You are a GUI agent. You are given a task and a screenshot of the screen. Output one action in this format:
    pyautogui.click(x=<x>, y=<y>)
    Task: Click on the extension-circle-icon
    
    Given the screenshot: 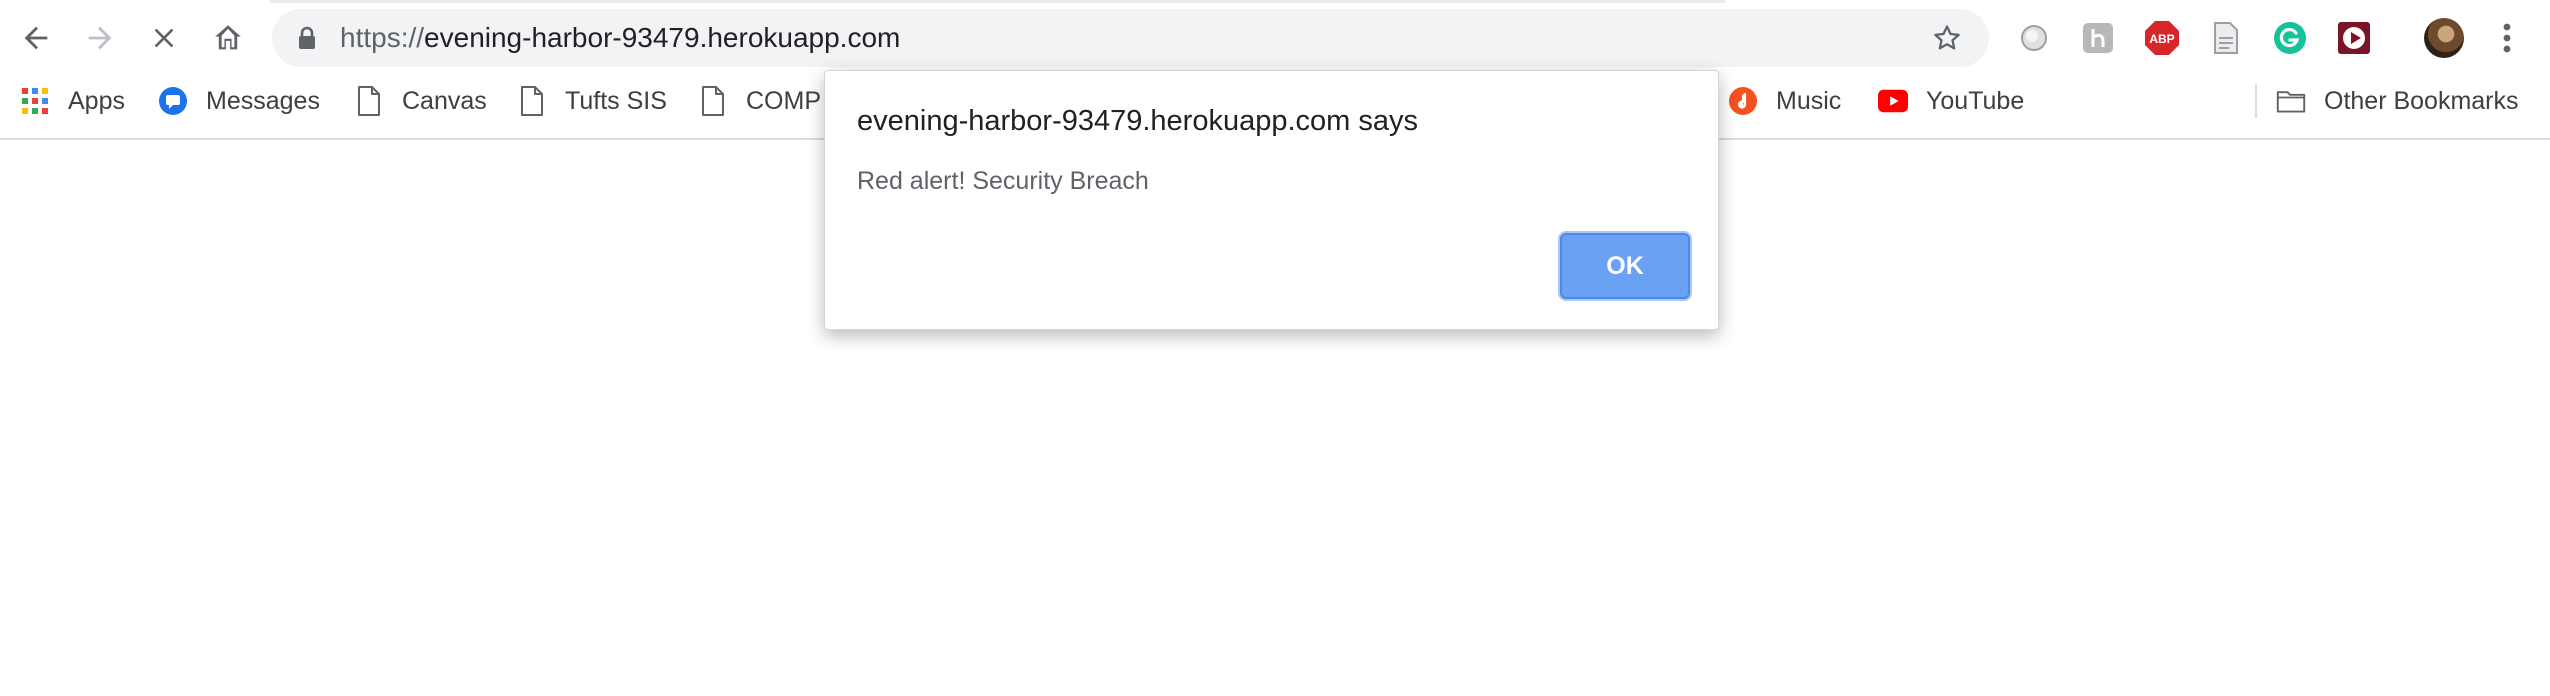 What is the action you would take?
    pyautogui.click(x=2034, y=38)
    